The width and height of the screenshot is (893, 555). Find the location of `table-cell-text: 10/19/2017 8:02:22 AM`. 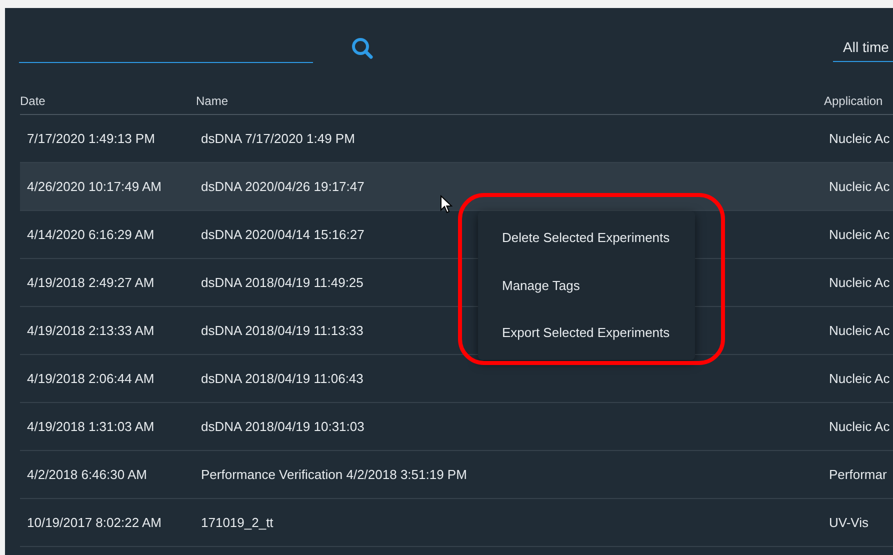

table-cell-text: 10/19/2017 8:02:22 AM is located at coordinates (94, 523).